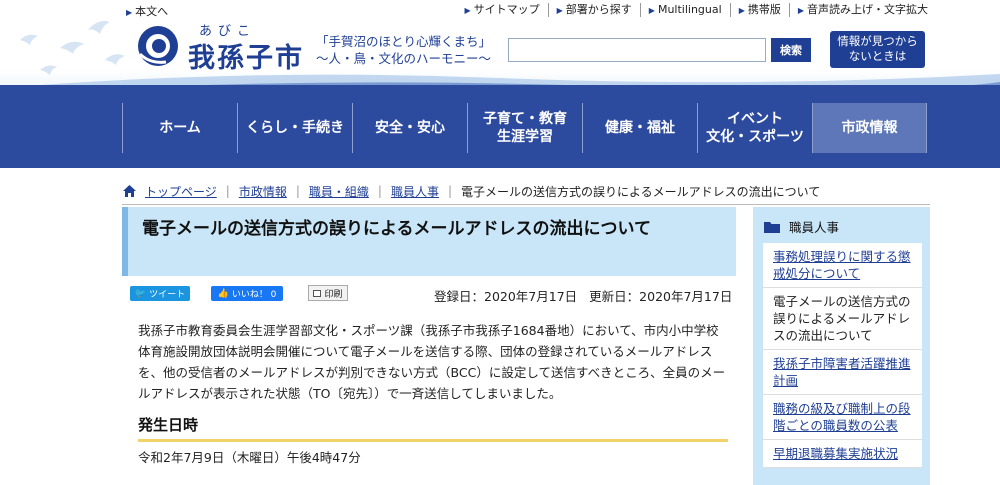 The height and width of the screenshot is (485, 1000). I want to click on city-logo-icon, so click(158, 46).